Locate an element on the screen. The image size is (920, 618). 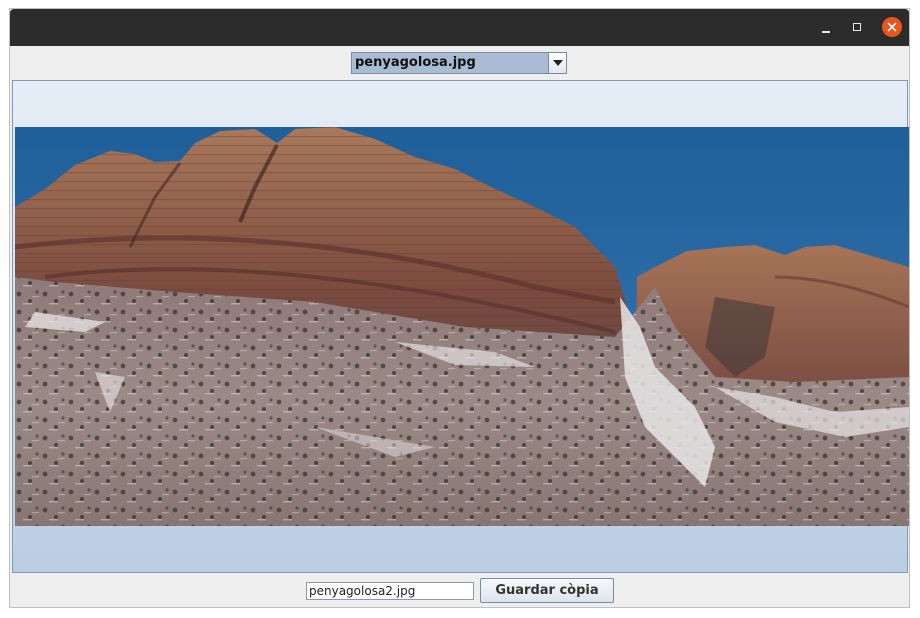
title-bar is located at coordinates (459, 27).